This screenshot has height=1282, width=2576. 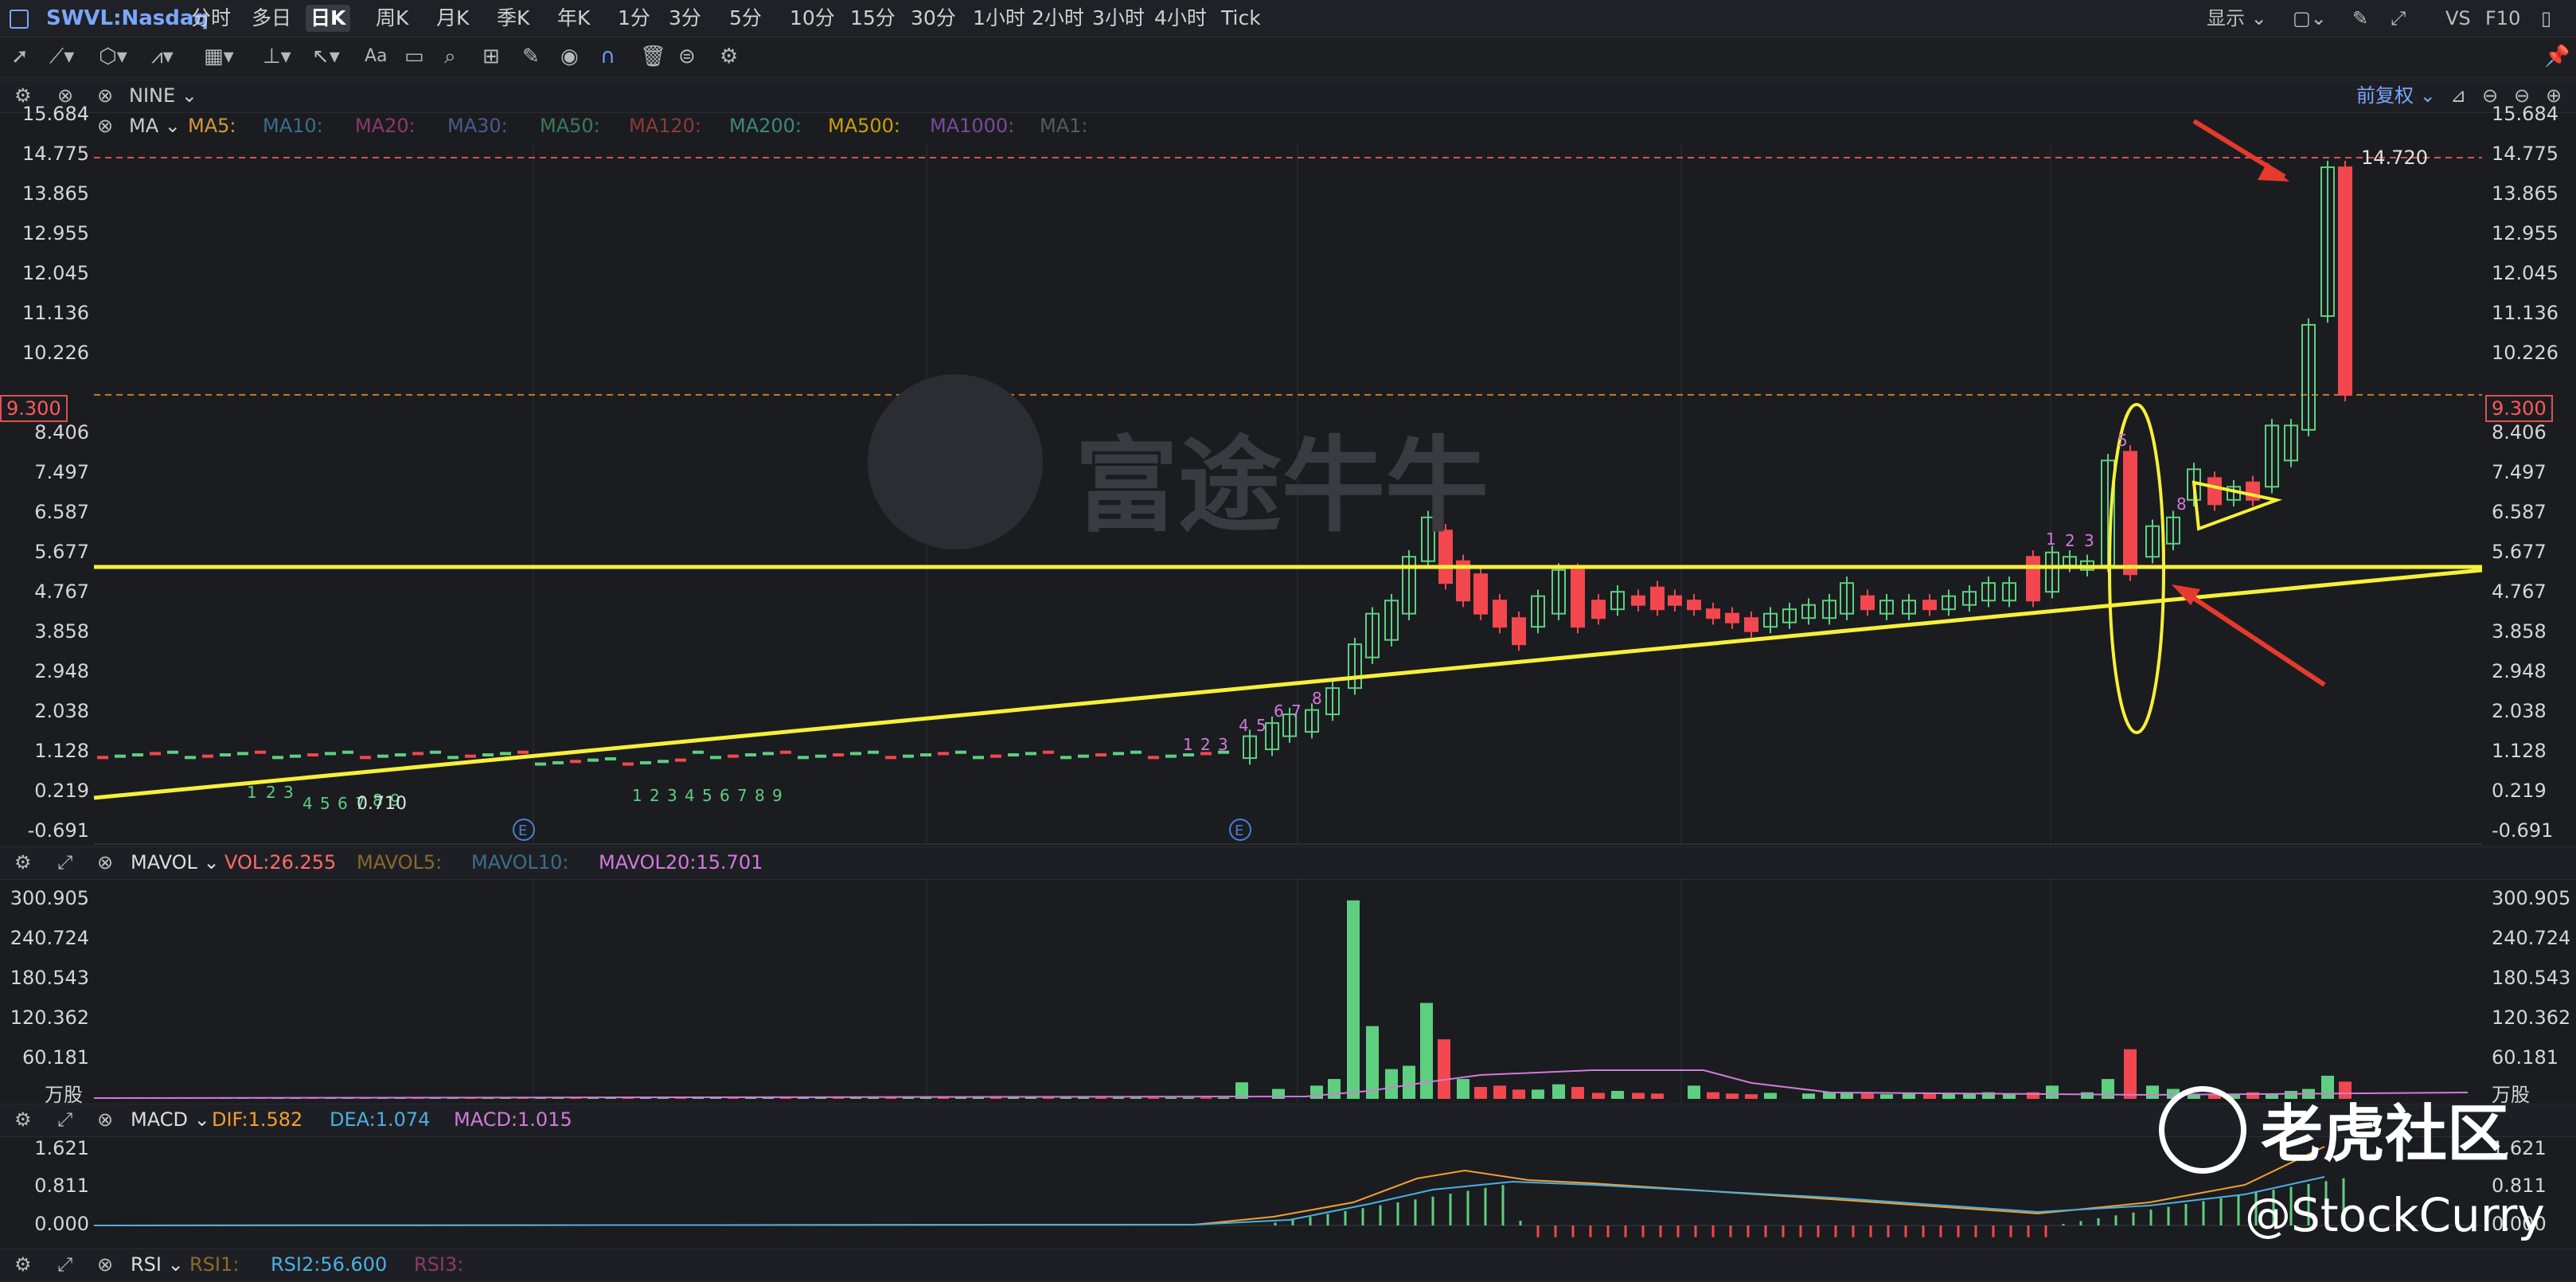 What do you see at coordinates (23, 1119) in the screenshot?
I see `macd-settings-icon: ⚙` at bounding box center [23, 1119].